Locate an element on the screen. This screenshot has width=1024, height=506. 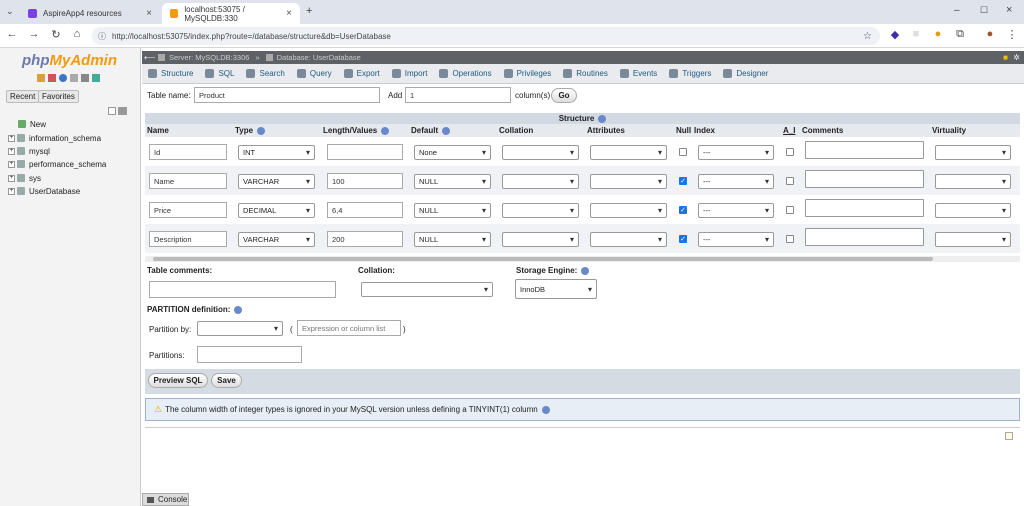
tab-aspire: AspireApp4 resources × is located at coordinates (90, 13).